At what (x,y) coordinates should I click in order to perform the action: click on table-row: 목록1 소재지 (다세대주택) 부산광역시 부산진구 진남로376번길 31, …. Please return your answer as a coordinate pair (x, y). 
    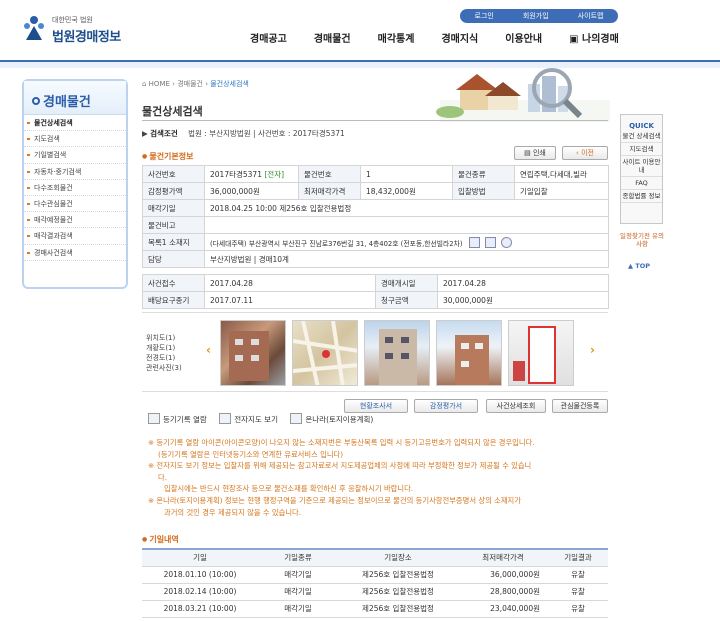
    Looking at the image, I should click on (375, 242).